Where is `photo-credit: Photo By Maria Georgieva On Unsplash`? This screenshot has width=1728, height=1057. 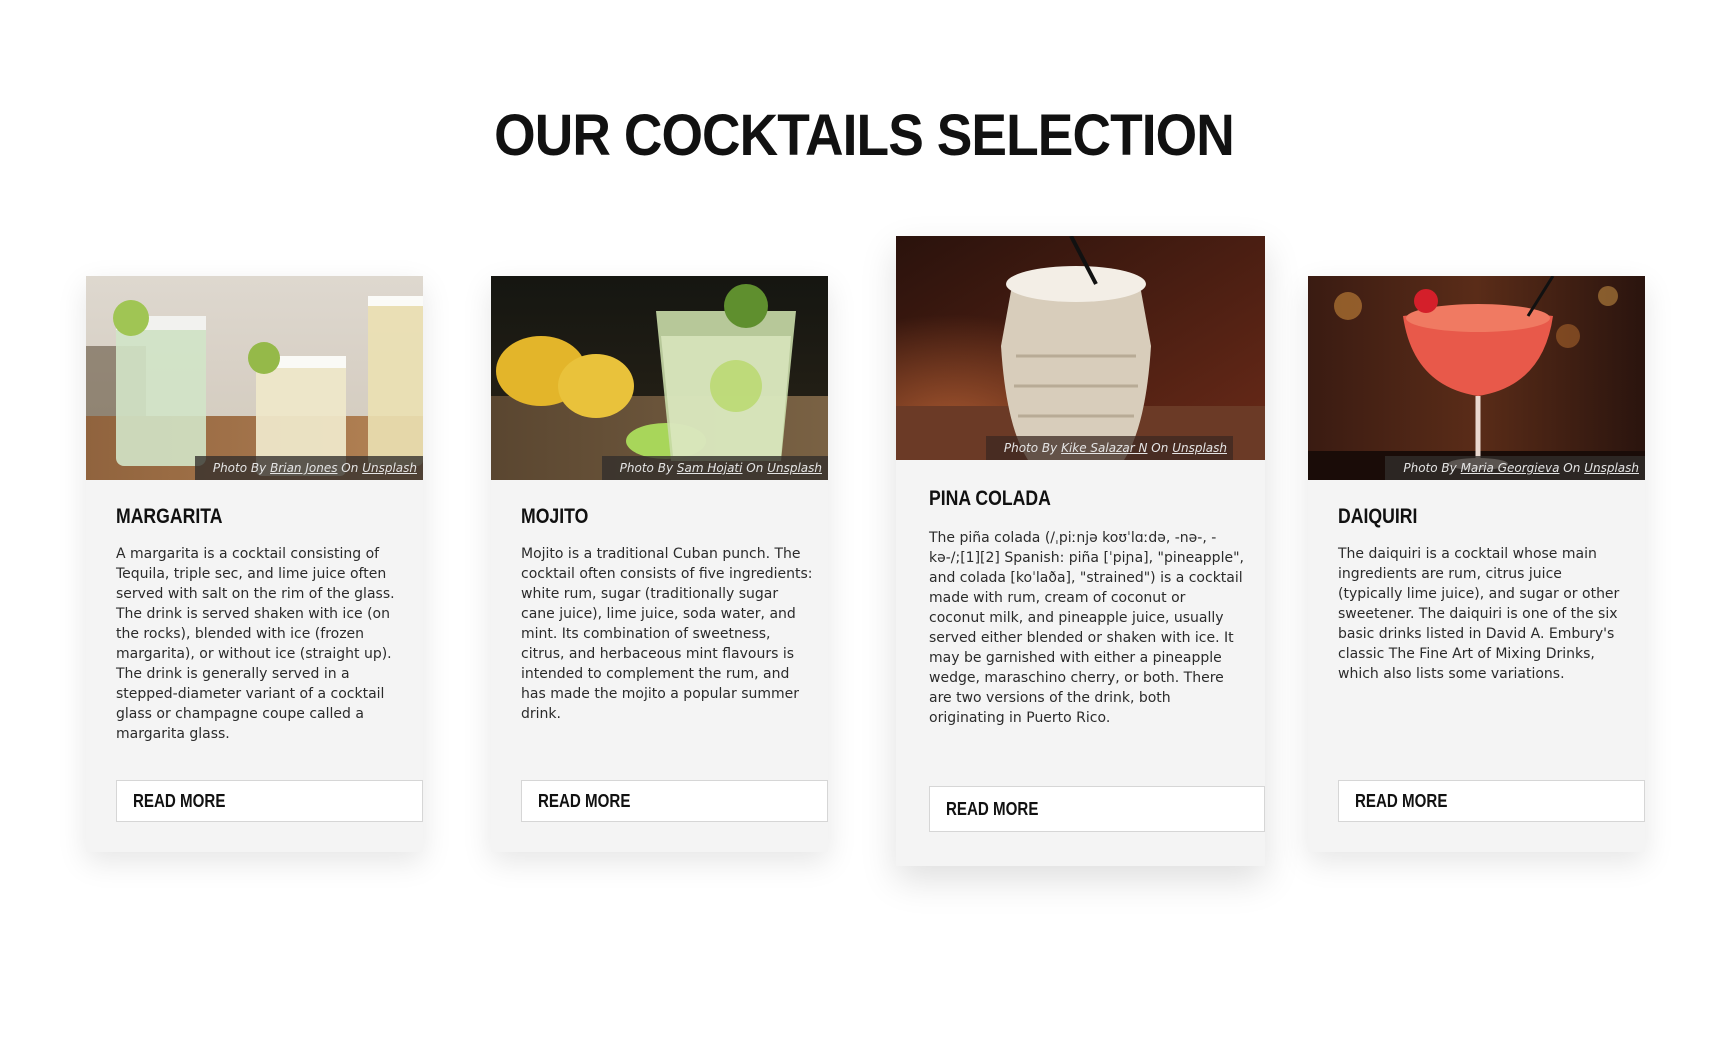 photo-credit: Photo By Maria Georgieva On Unsplash is located at coordinates (1515, 468).